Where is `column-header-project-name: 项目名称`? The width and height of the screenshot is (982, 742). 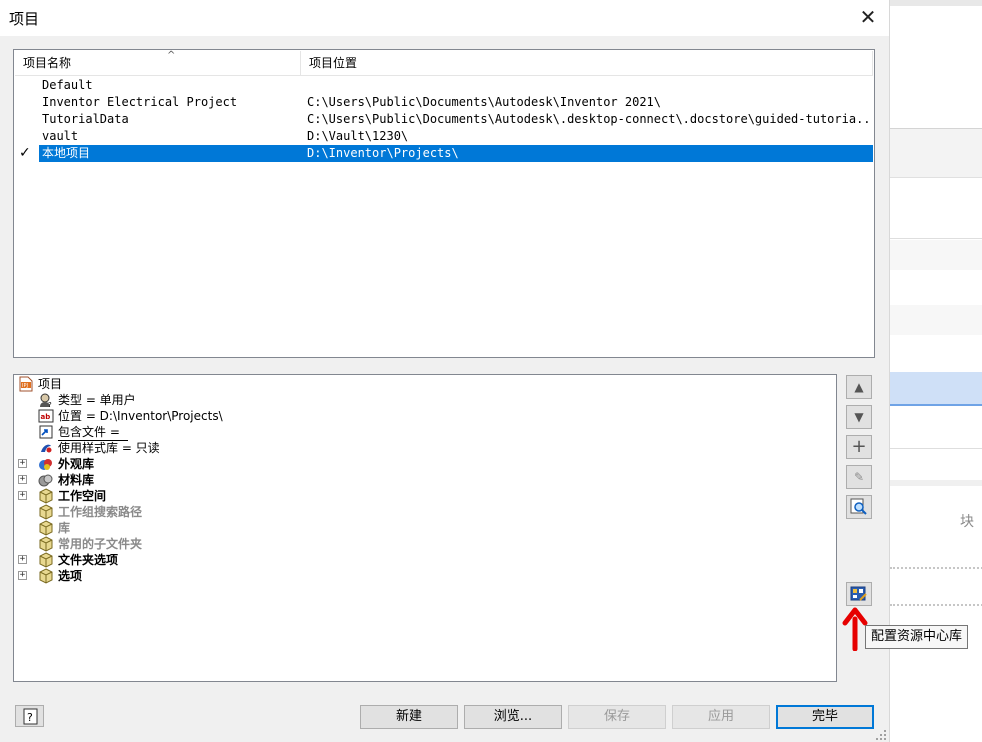
column-header-project-name: 项目名称 is located at coordinates (158, 63).